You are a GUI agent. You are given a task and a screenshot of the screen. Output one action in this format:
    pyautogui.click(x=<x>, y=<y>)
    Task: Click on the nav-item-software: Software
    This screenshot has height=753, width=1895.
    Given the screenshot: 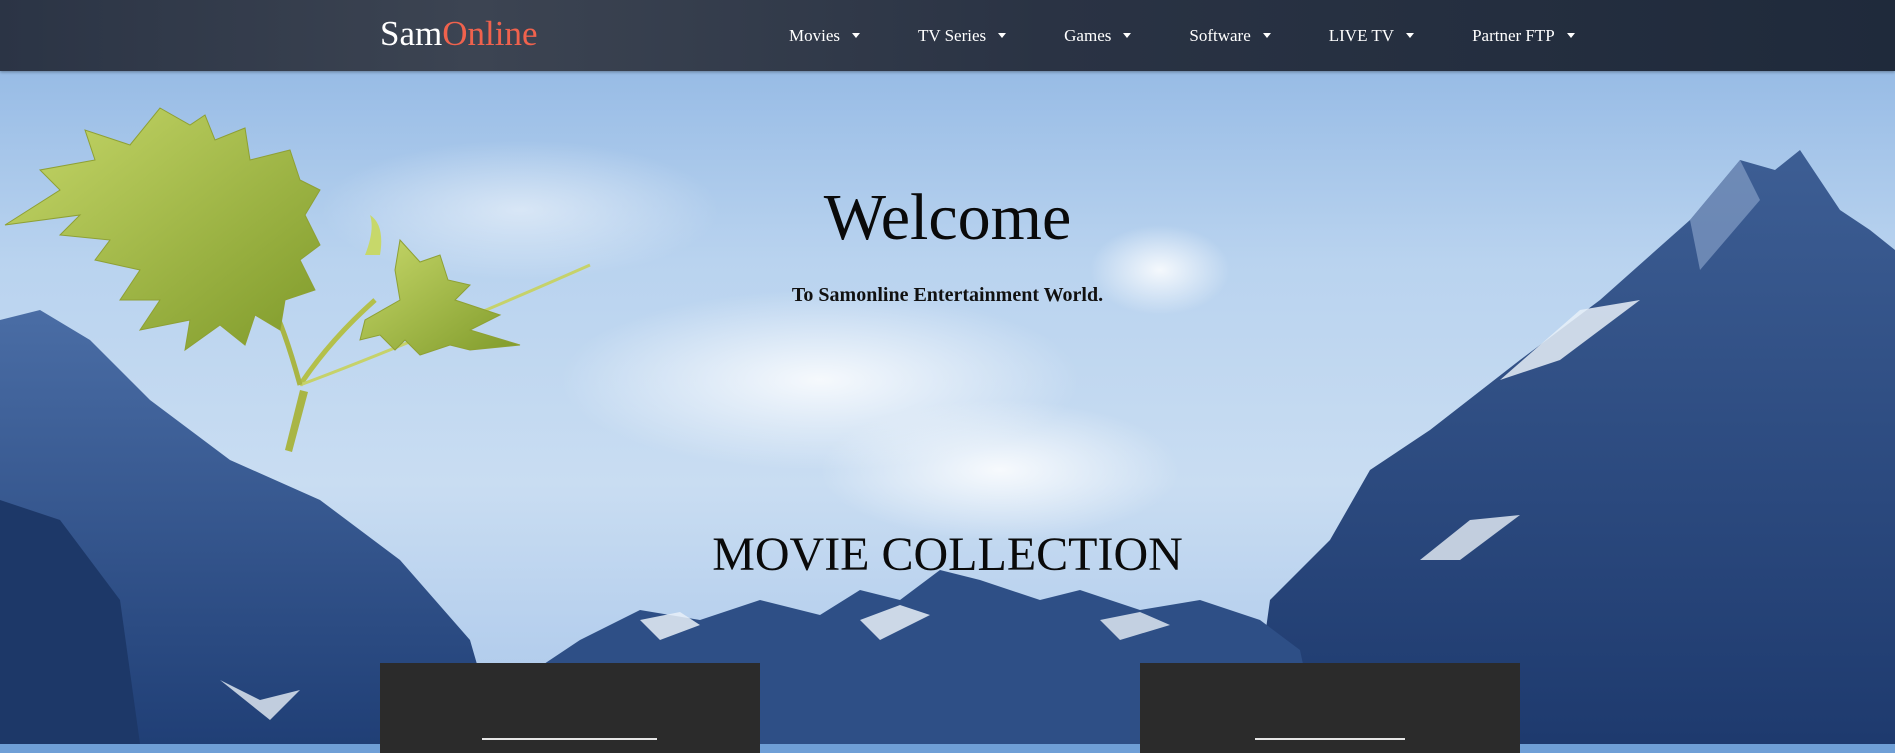 What is the action you would take?
    pyautogui.click(x=1229, y=35)
    